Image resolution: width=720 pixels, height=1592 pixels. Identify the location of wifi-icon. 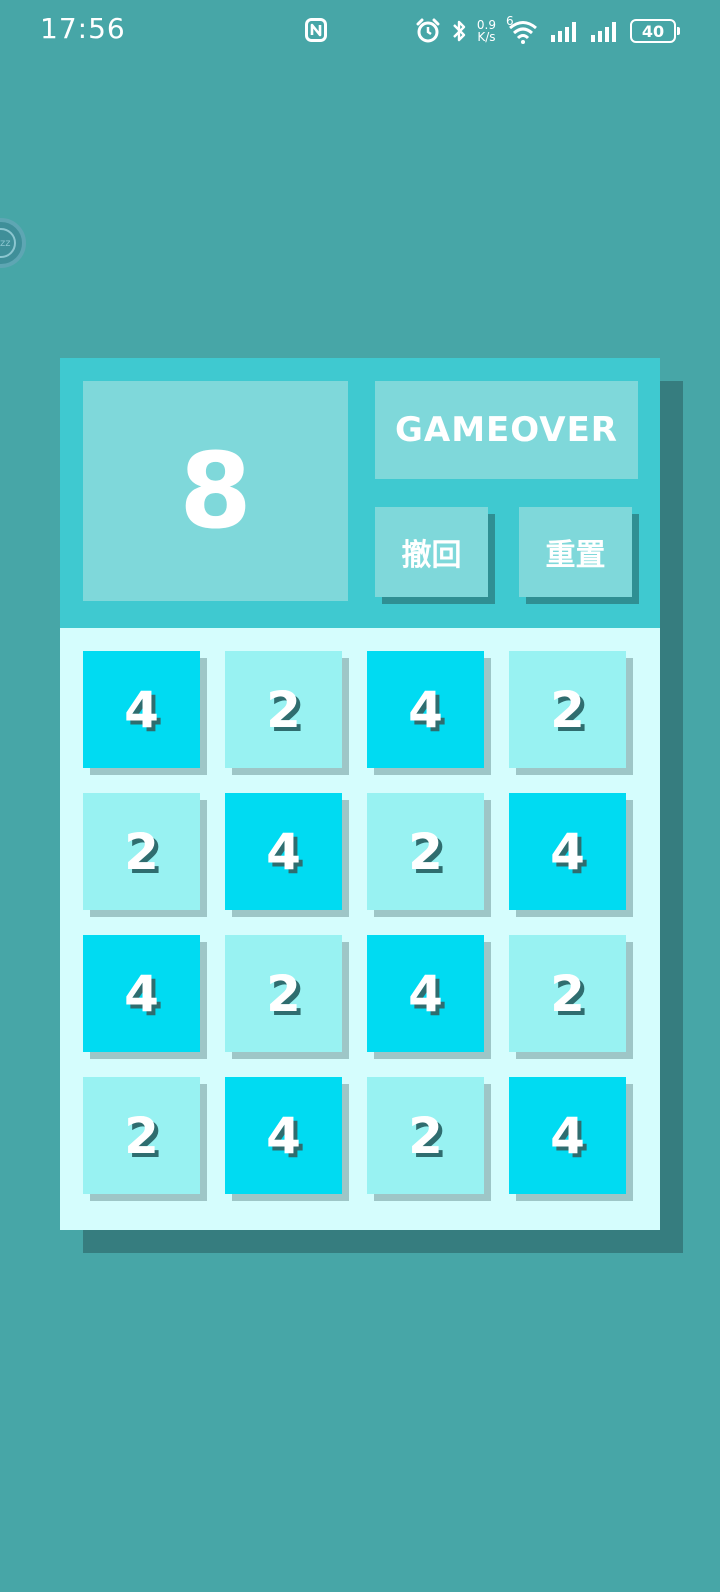
(523, 32).